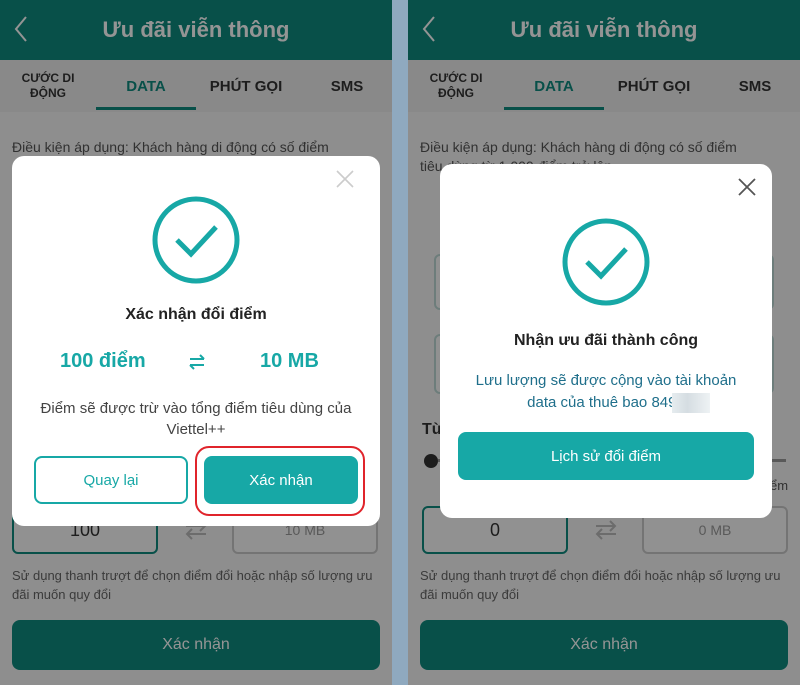 The height and width of the screenshot is (685, 800). I want to click on success-note-line1: Lưu lượng sẽ được cộng vào tài khoản, so click(606, 380).